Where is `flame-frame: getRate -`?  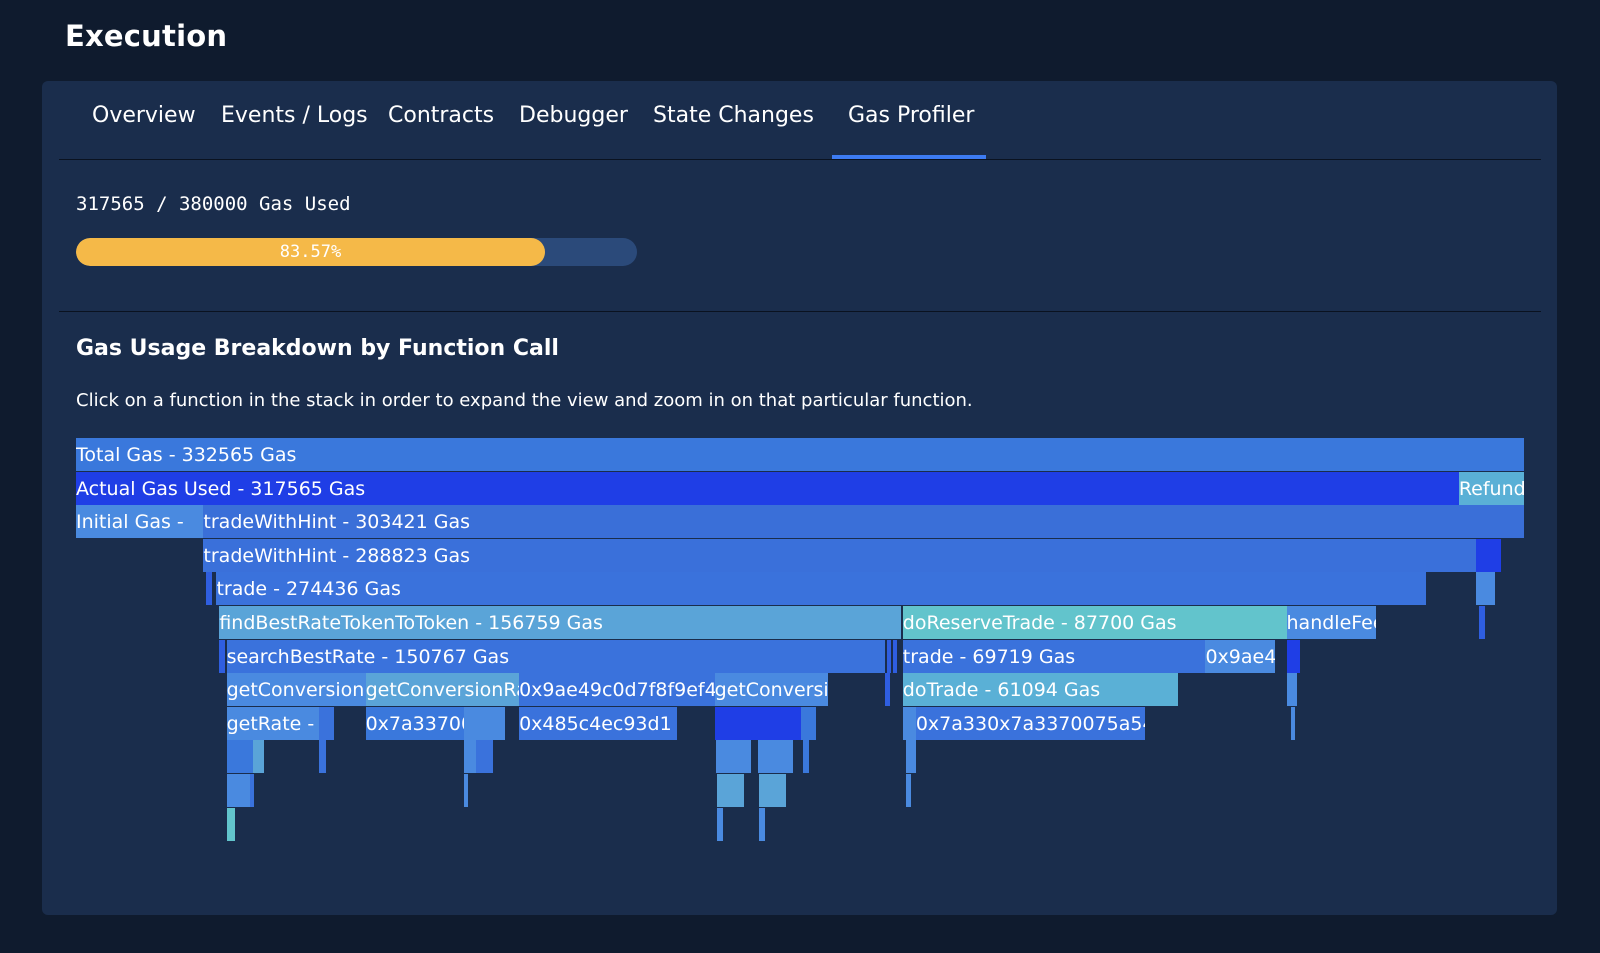
flame-frame: getRate - is located at coordinates (273, 723).